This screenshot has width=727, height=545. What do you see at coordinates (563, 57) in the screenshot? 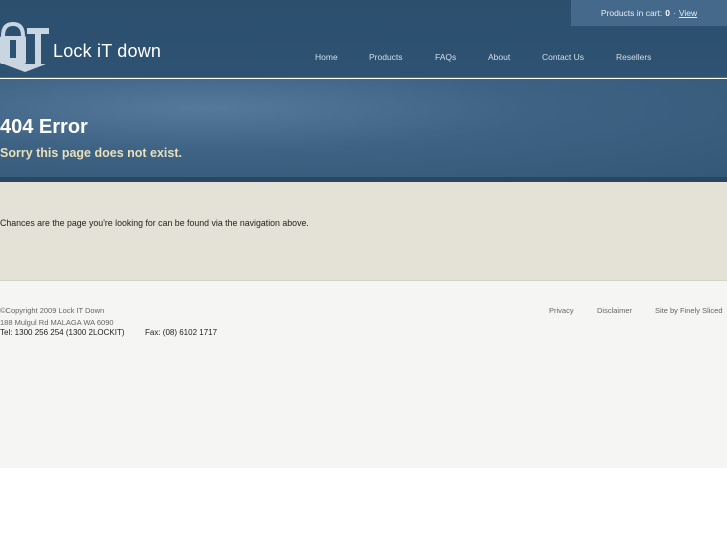
I see `nav-contact-us: Contact Us` at bounding box center [563, 57].